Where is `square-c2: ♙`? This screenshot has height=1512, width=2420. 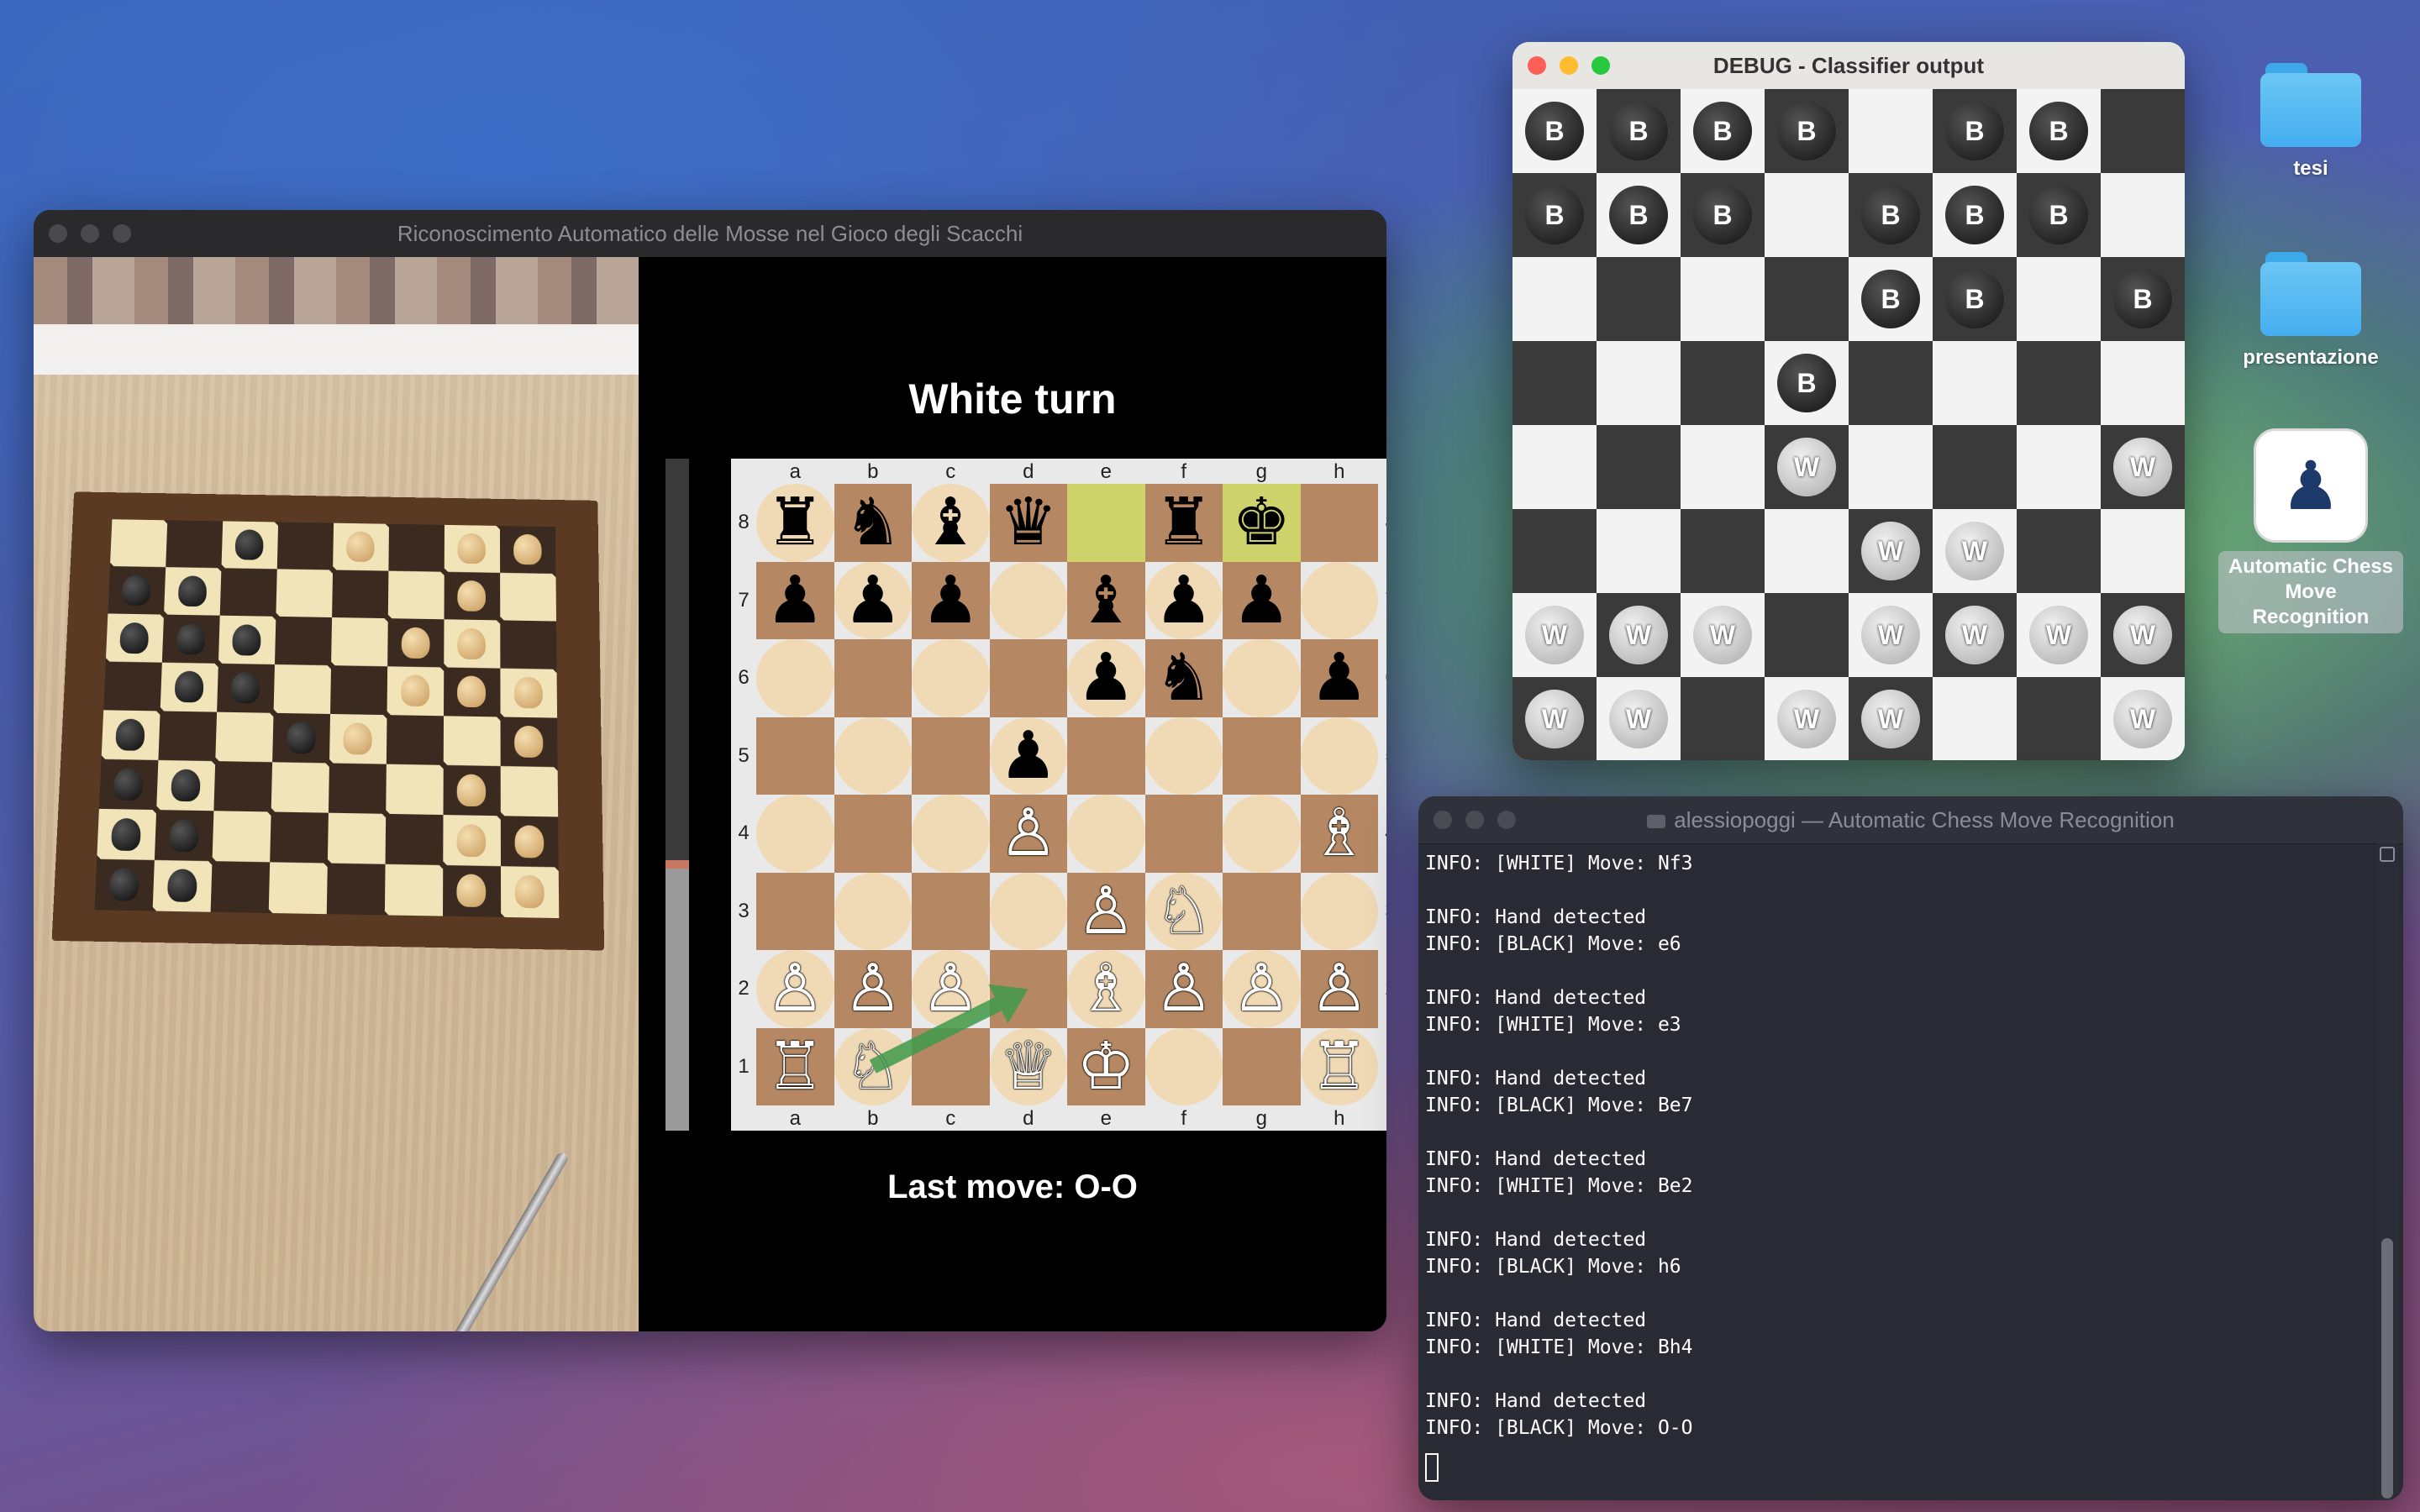
square-c2: ♙ is located at coordinates (951, 989).